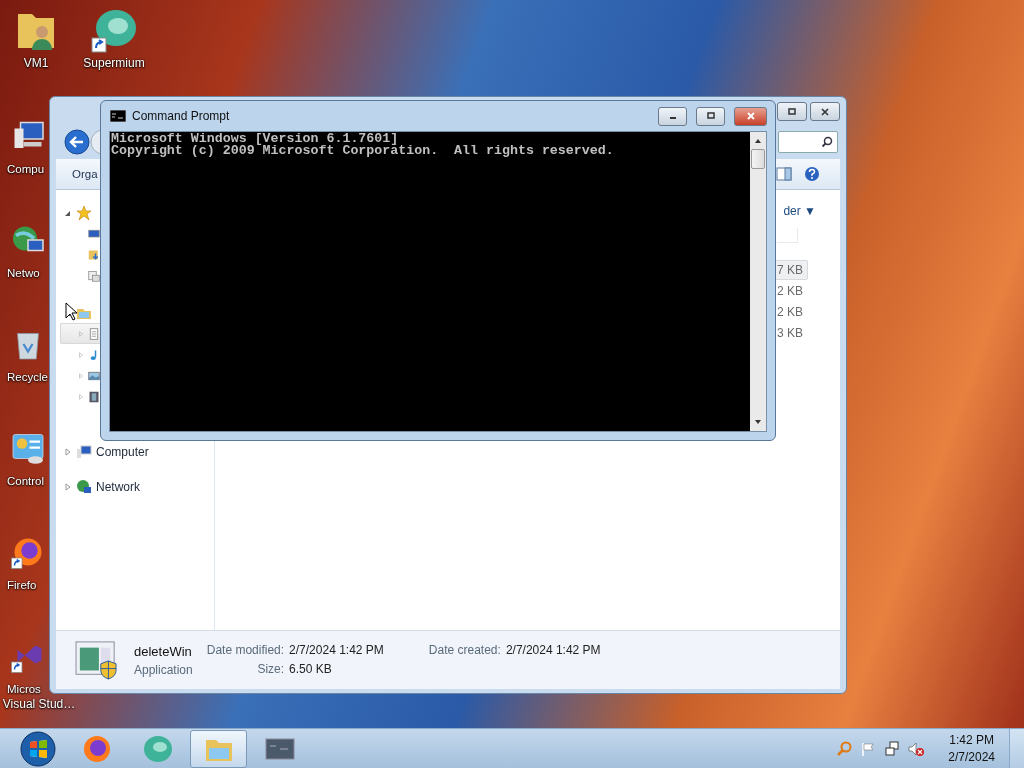 Image resolution: width=1024 pixels, height=768 pixels. Describe the element at coordinates (808, 142) in the screenshot. I see `search-field` at that location.